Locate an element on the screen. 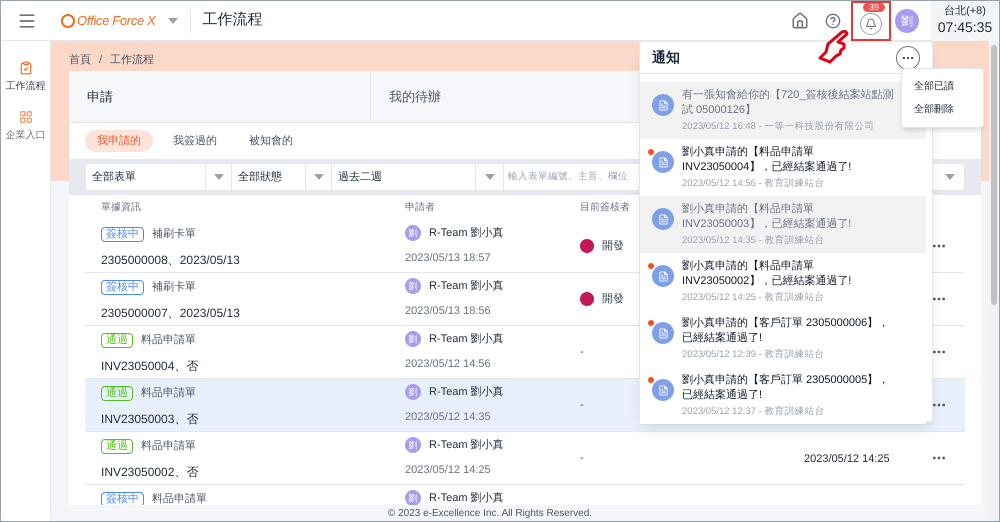 The image size is (1000, 522). notification-meta: 2023/05/12 12:37 - 教育訓練站台 is located at coordinates (754, 412).